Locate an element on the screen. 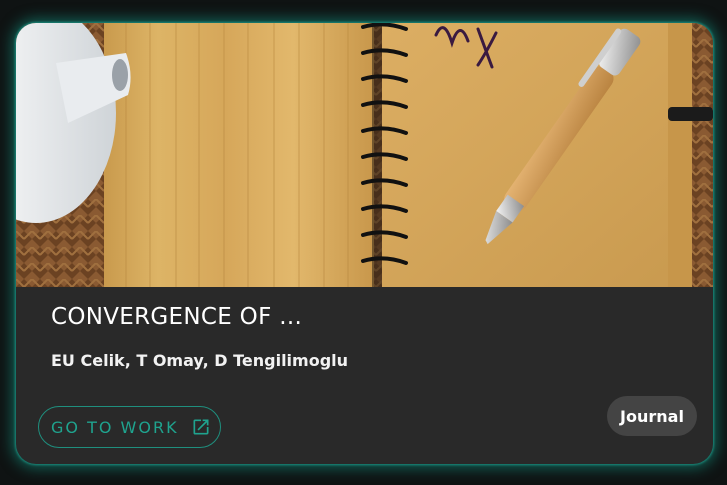 The height and width of the screenshot is (485, 727). go-to-work-label: GO TO WORK is located at coordinates (115, 427).